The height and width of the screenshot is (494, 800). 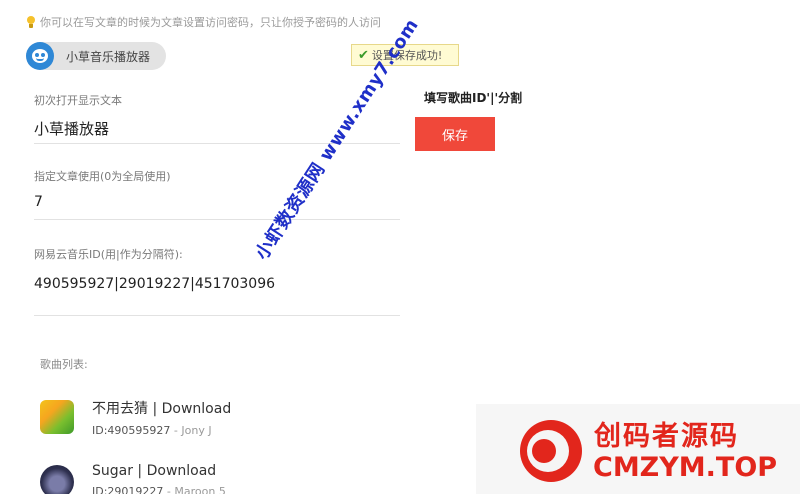 I want to click on list-item: Sugar | Download ID:29019227 - Maroon 5, so click(x=133, y=478).